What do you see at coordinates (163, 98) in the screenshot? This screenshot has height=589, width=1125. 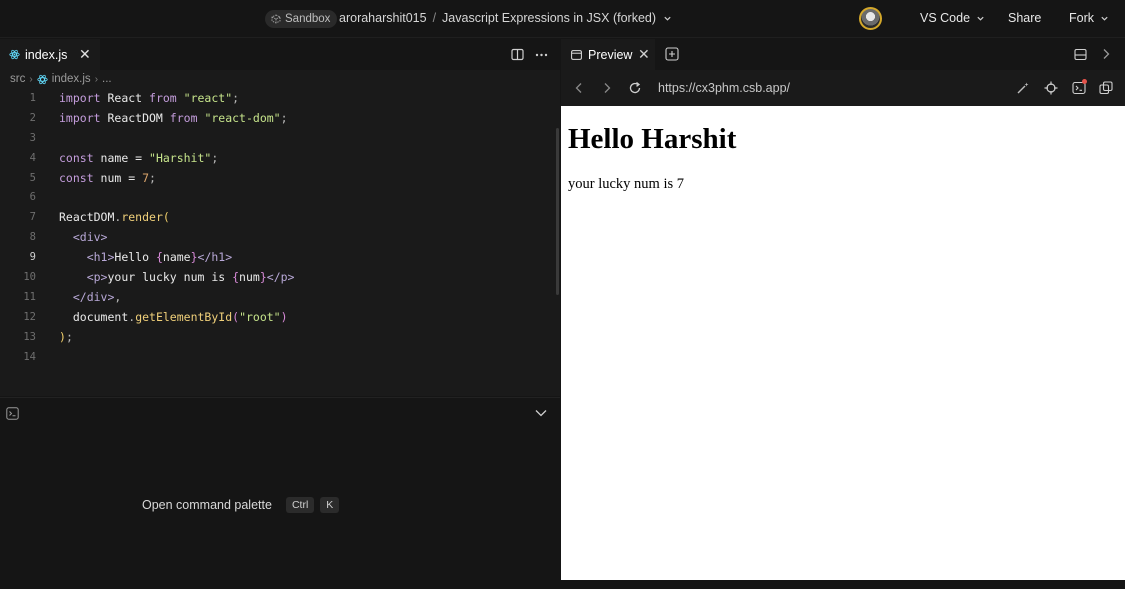 I see `code-token: from` at bounding box center [163, 98].